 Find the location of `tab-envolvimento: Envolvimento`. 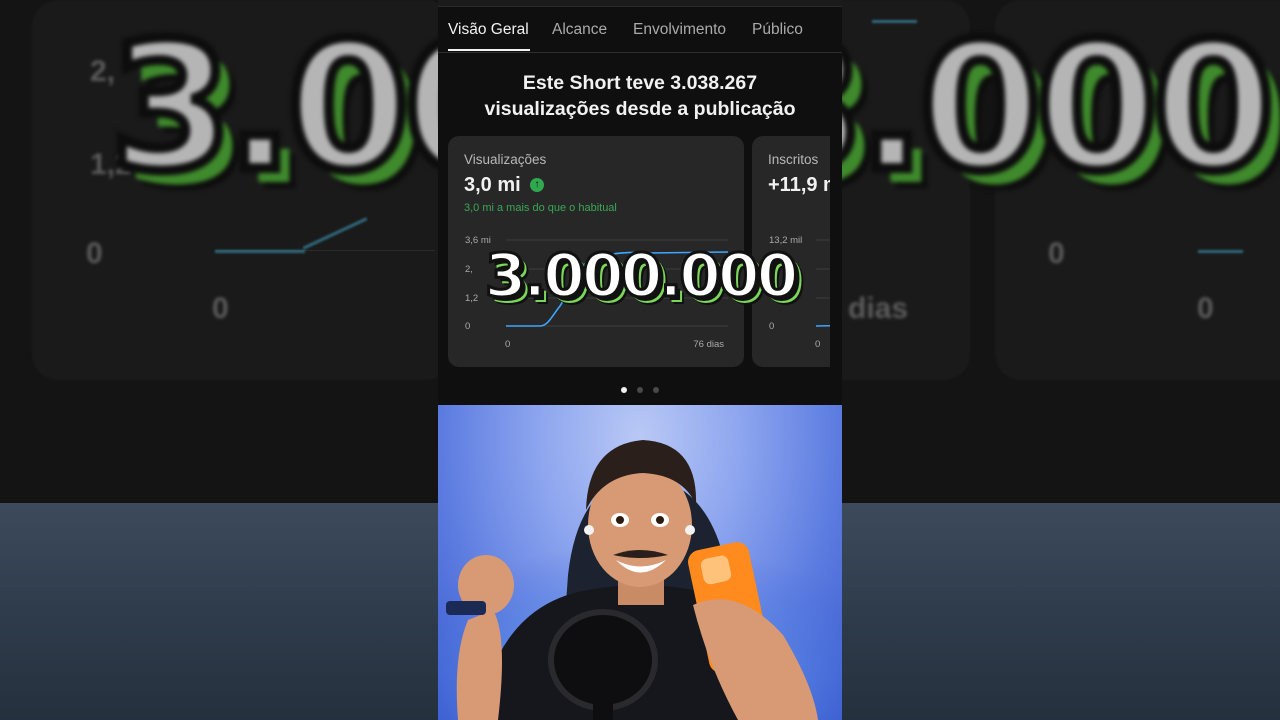

tab-envolvimento: Envolvimento is located at coordinates (679, 30).